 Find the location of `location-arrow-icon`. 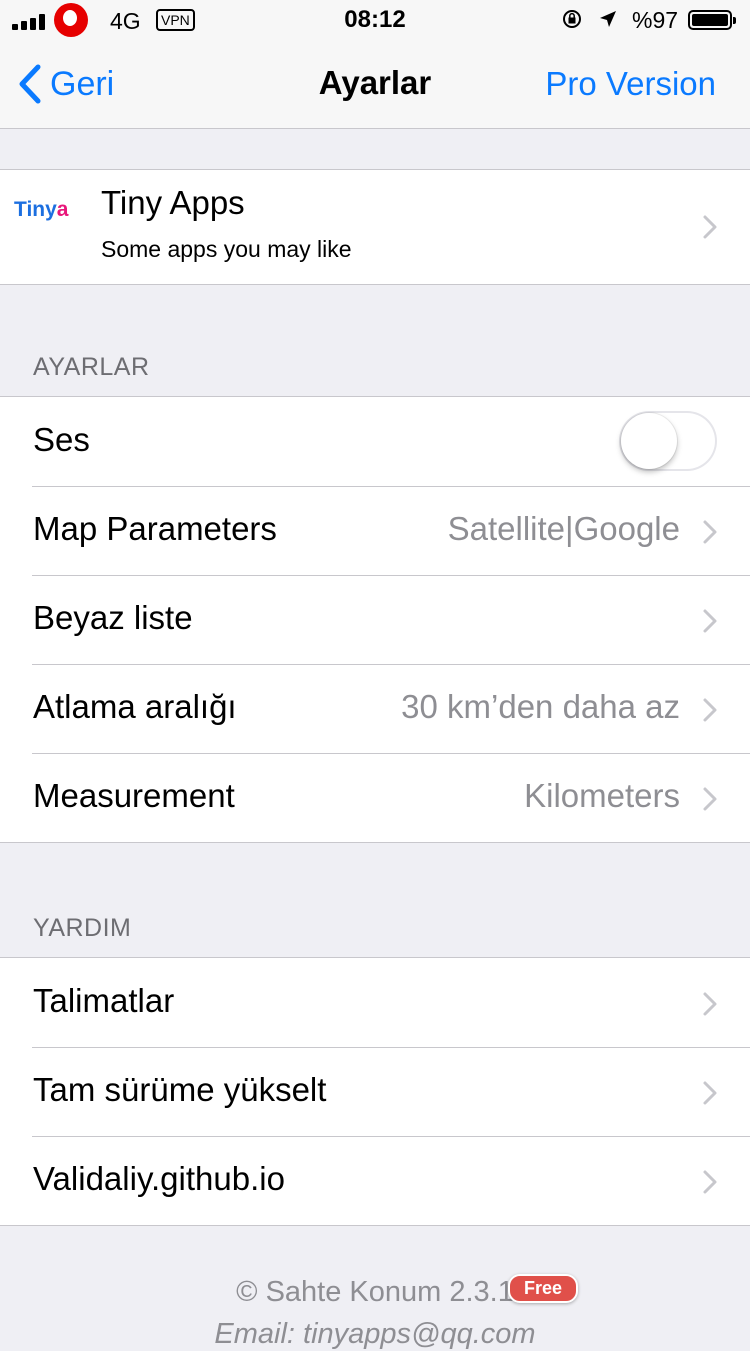

location-arrow-icon is located at coordinates (608, 19).